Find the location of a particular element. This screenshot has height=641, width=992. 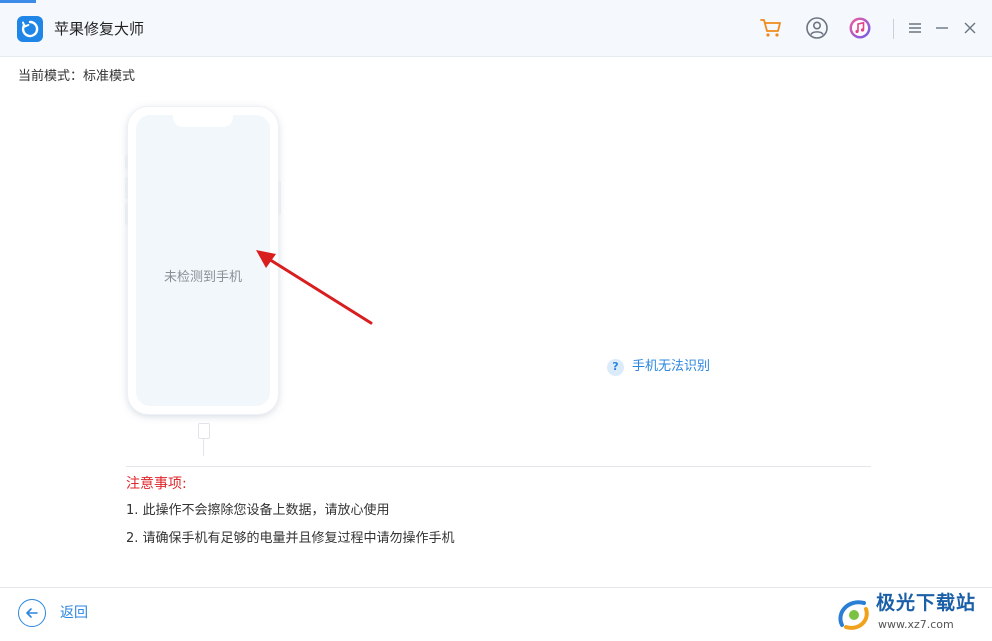

phone-not-recognized-link: ? 手机无法识别 is located at coordinates (658, 367).